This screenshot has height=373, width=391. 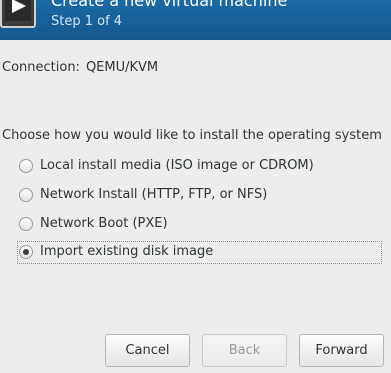 What do you see at coordinates (122, 67) in the screenshot?
I see `connection-value: QEMU/KVM` at bounding box center [122, 67].